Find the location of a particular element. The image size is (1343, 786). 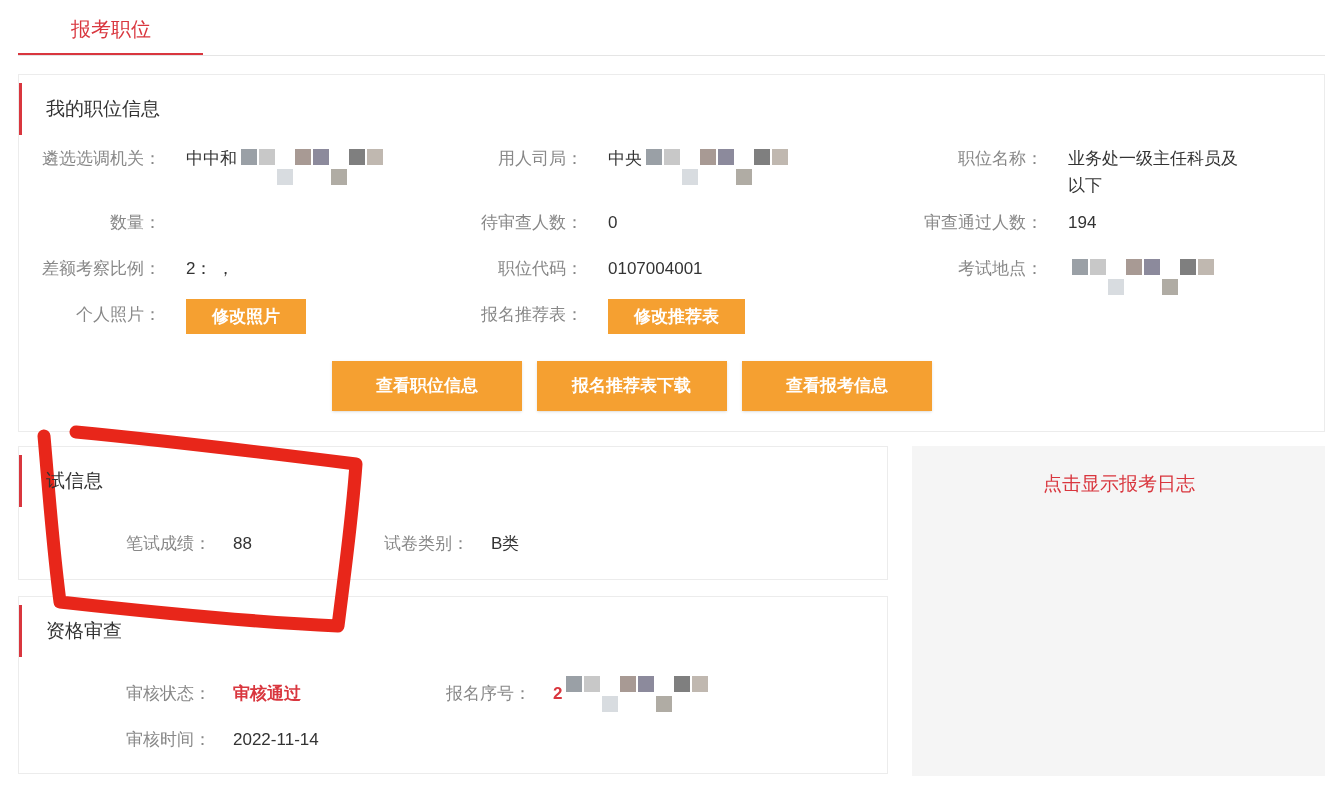

field-label: 笔试成绩： is located at coordinates (168, 544).